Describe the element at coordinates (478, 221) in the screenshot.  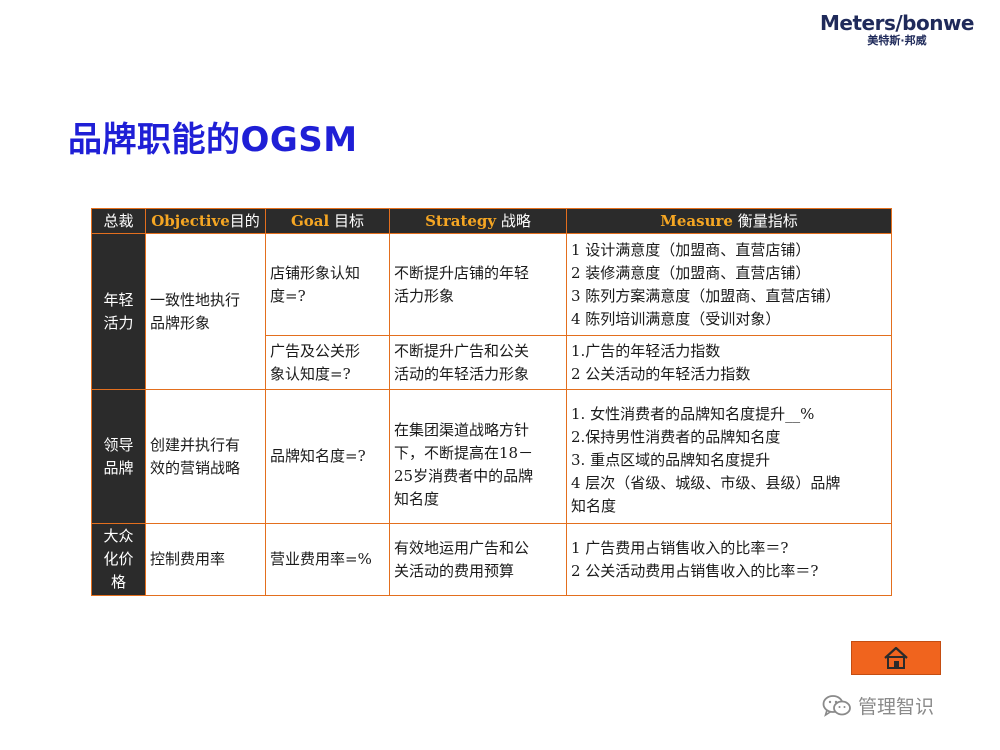
I see `header-strategy: Strategy 战略` at that location.